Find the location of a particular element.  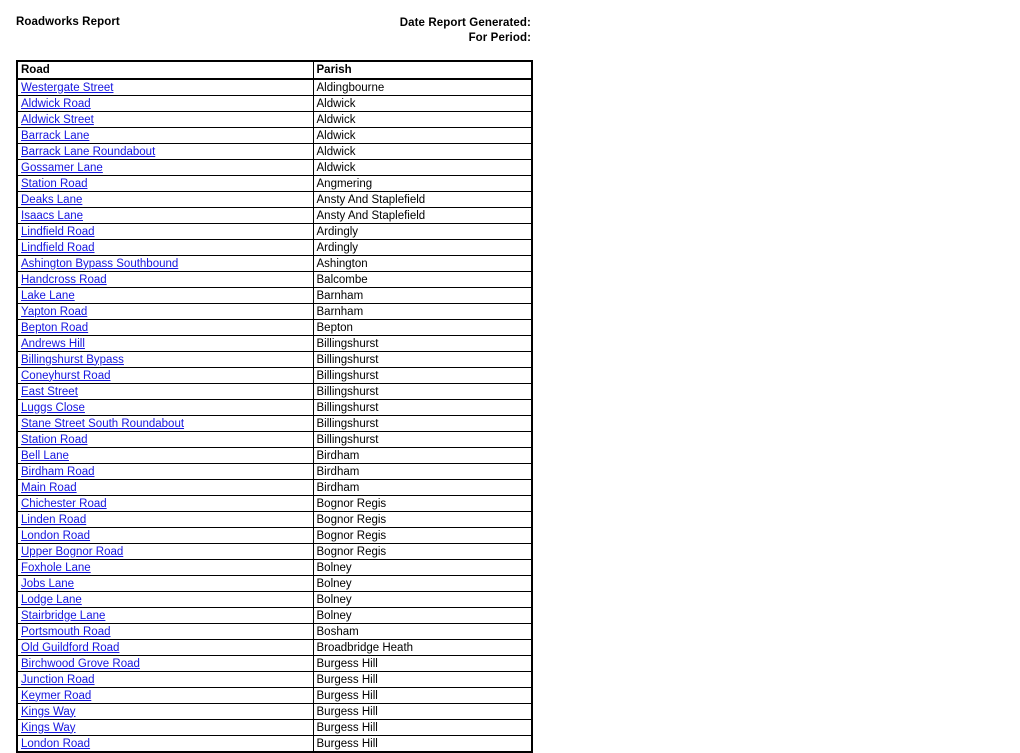

road-link: Stane Street South Roundabout is located at coordinates (102, 424).